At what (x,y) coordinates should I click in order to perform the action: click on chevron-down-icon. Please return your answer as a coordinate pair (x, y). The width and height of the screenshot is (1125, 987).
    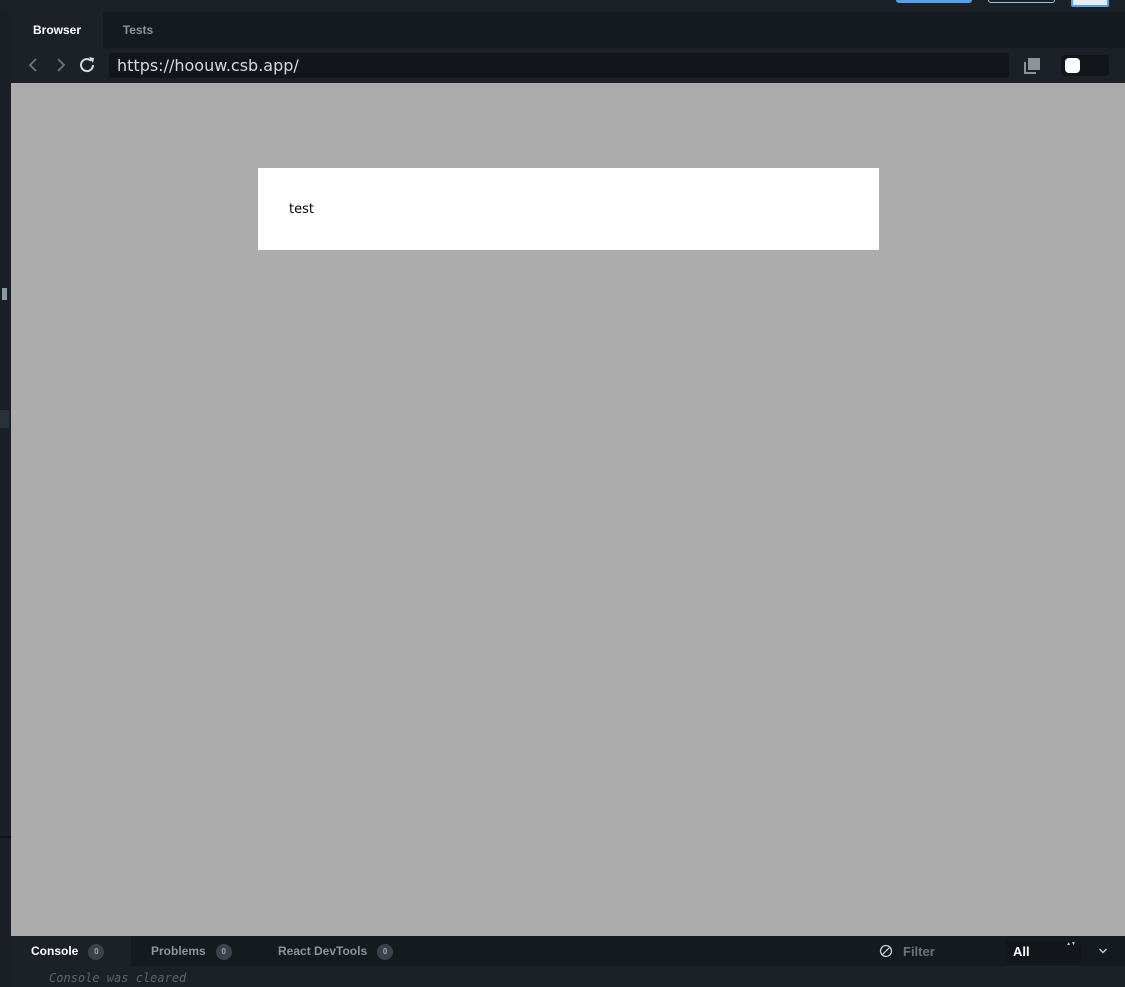
    Looking at the image, I should click on (1103, 951).